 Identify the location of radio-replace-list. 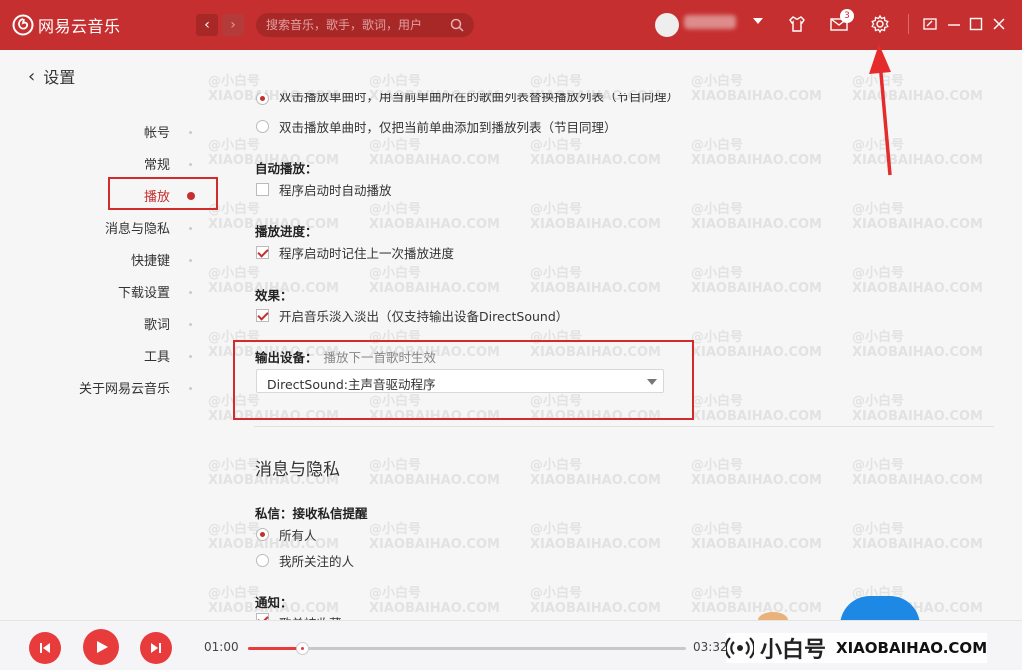
(262, 99).